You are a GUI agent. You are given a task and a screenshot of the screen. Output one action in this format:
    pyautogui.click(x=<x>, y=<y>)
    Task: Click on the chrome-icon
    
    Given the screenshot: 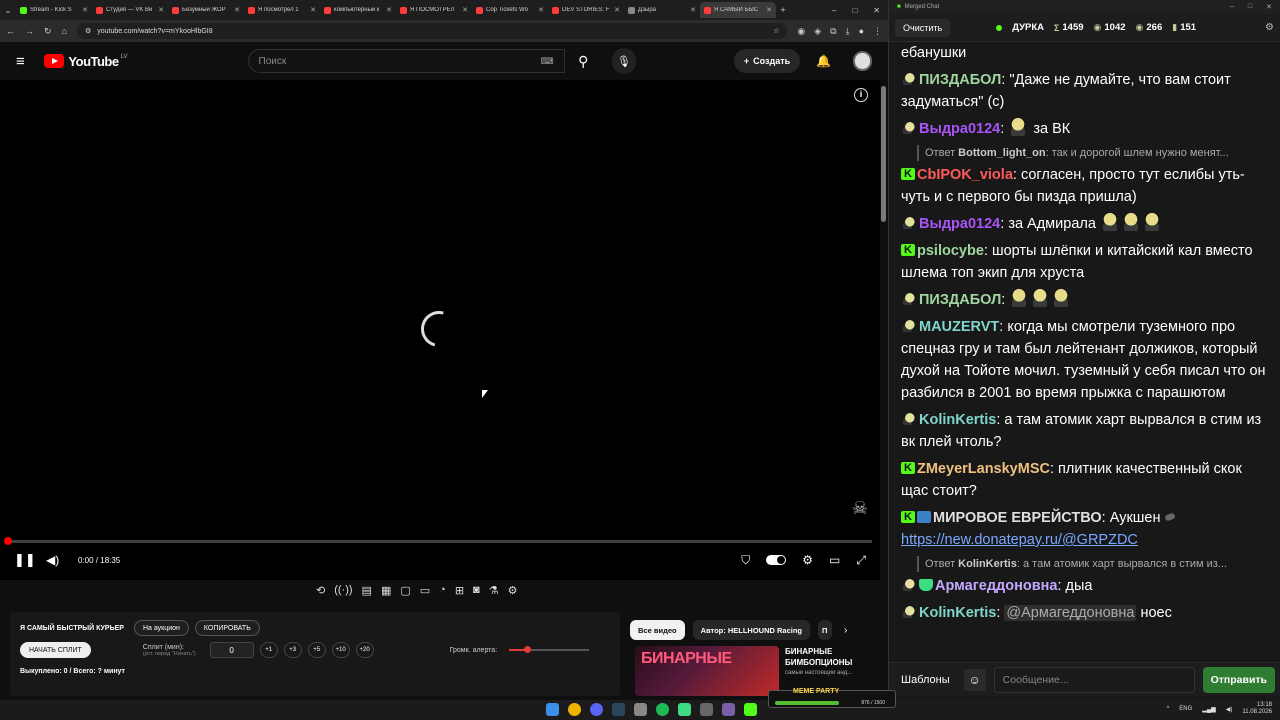 What is the action you would take?
    pyautogui.click(x=574, y=709)
    